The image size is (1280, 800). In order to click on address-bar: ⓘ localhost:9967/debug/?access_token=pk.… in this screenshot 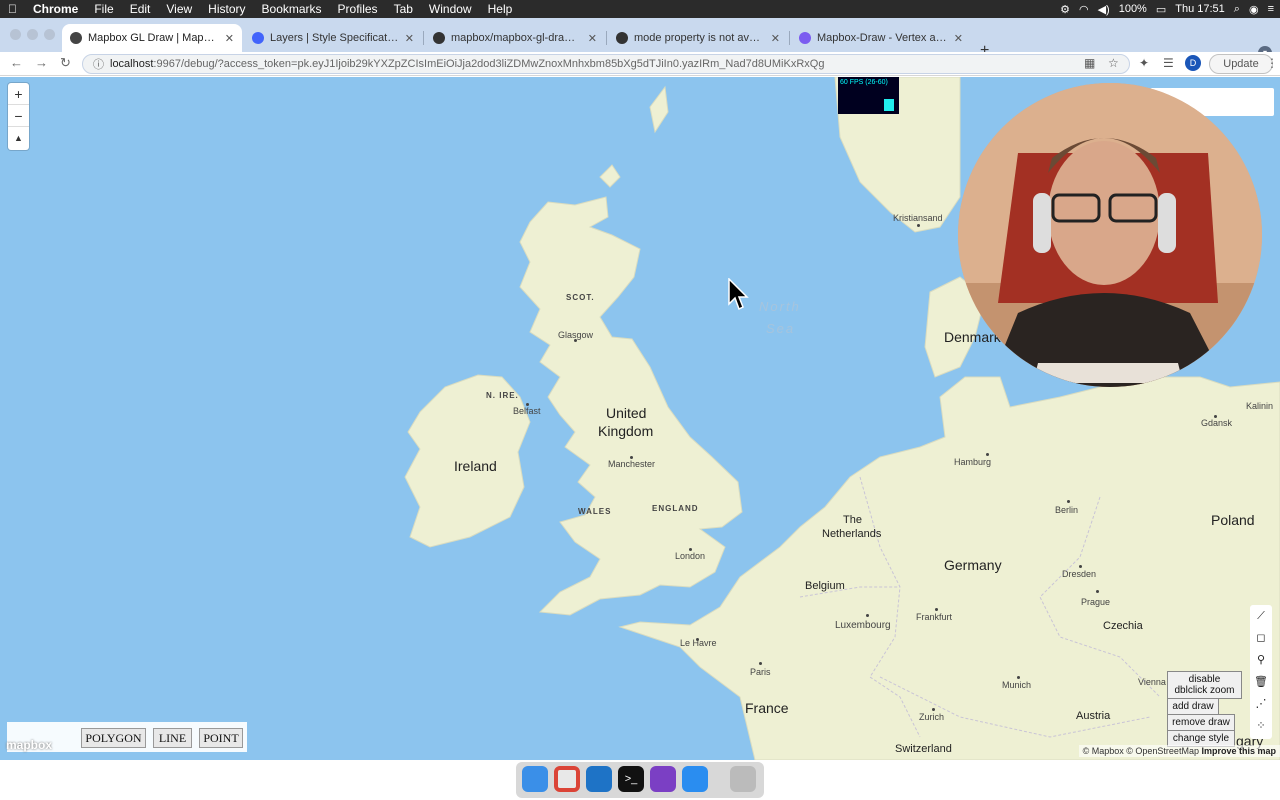, I will do `click(606, 64)`.